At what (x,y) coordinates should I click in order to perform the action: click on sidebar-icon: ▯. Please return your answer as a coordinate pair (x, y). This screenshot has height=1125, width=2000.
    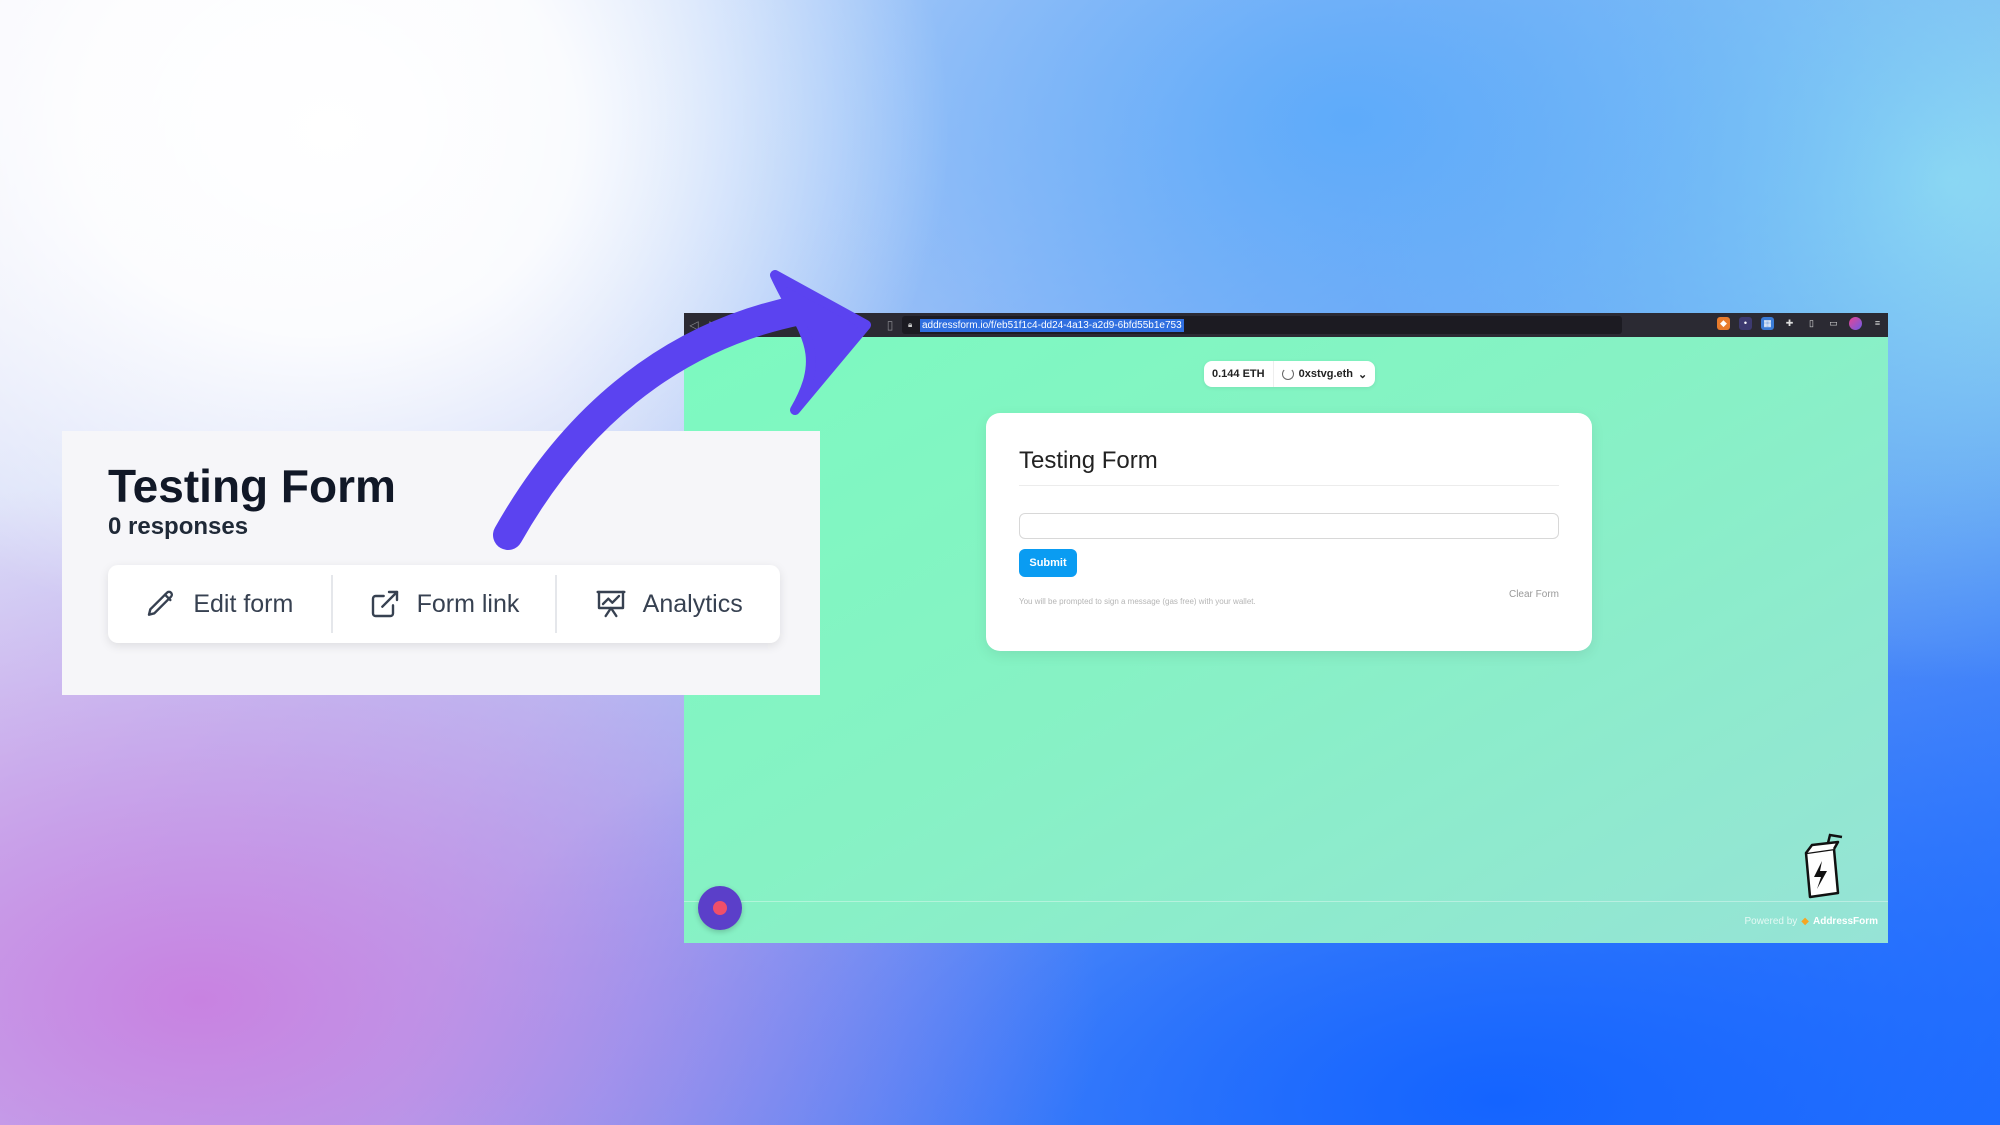
    Looking at the image, I should click on (1811, 323).